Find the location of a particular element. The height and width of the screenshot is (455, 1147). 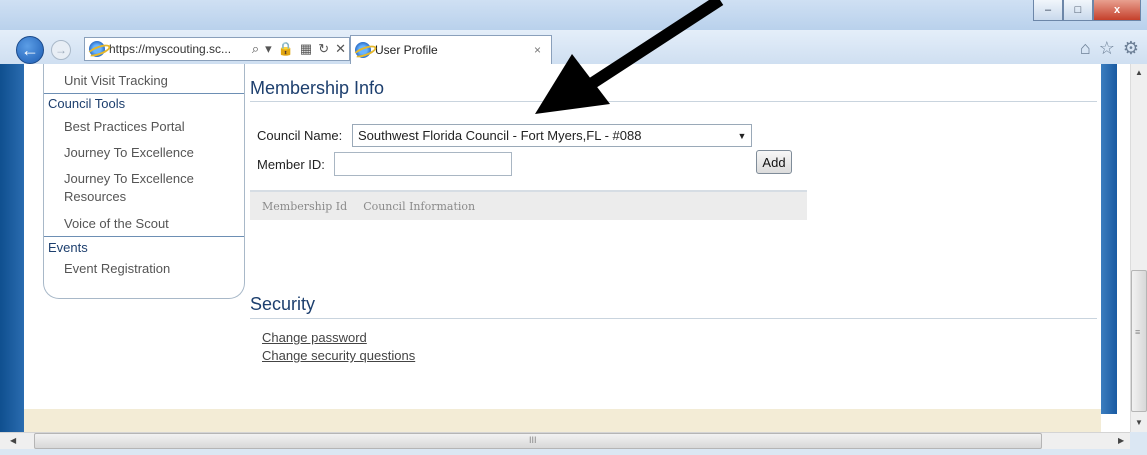

column-header-council-info: Council Information is located at coordinates (419, 206).